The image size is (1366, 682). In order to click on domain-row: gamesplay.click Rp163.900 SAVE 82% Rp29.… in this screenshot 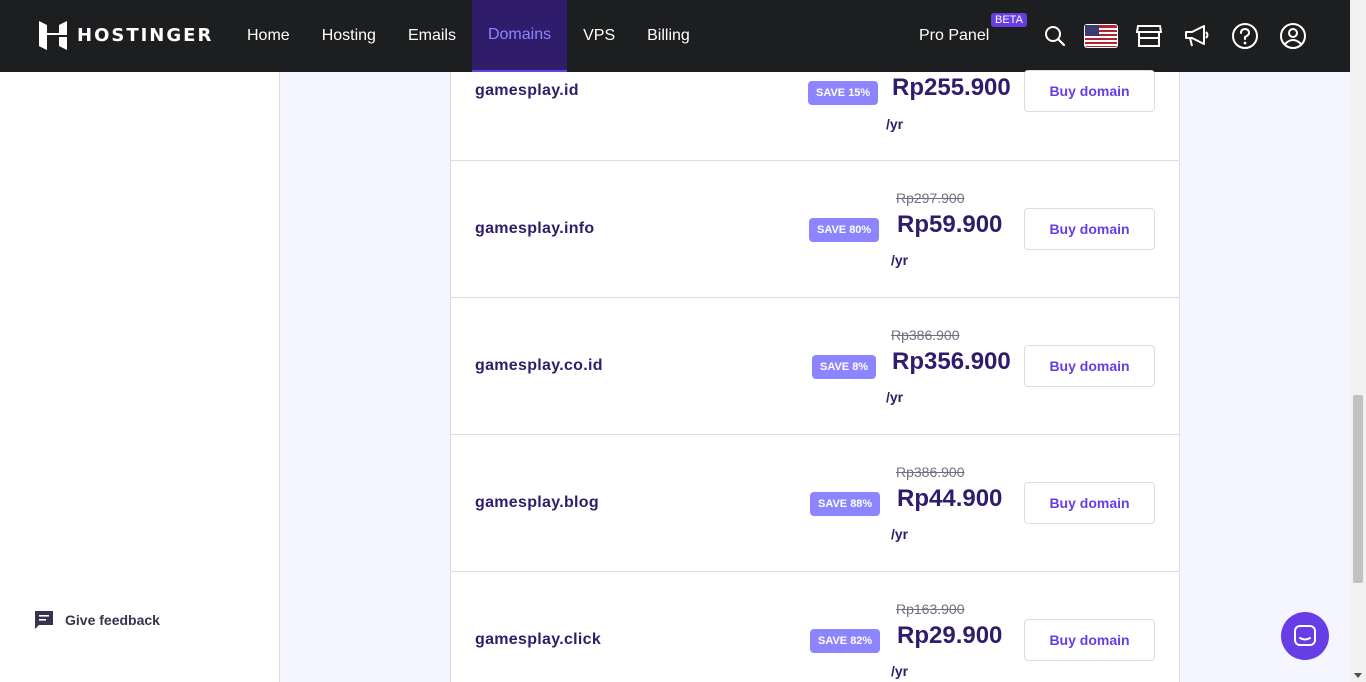, I will do `click(815, 627)`.